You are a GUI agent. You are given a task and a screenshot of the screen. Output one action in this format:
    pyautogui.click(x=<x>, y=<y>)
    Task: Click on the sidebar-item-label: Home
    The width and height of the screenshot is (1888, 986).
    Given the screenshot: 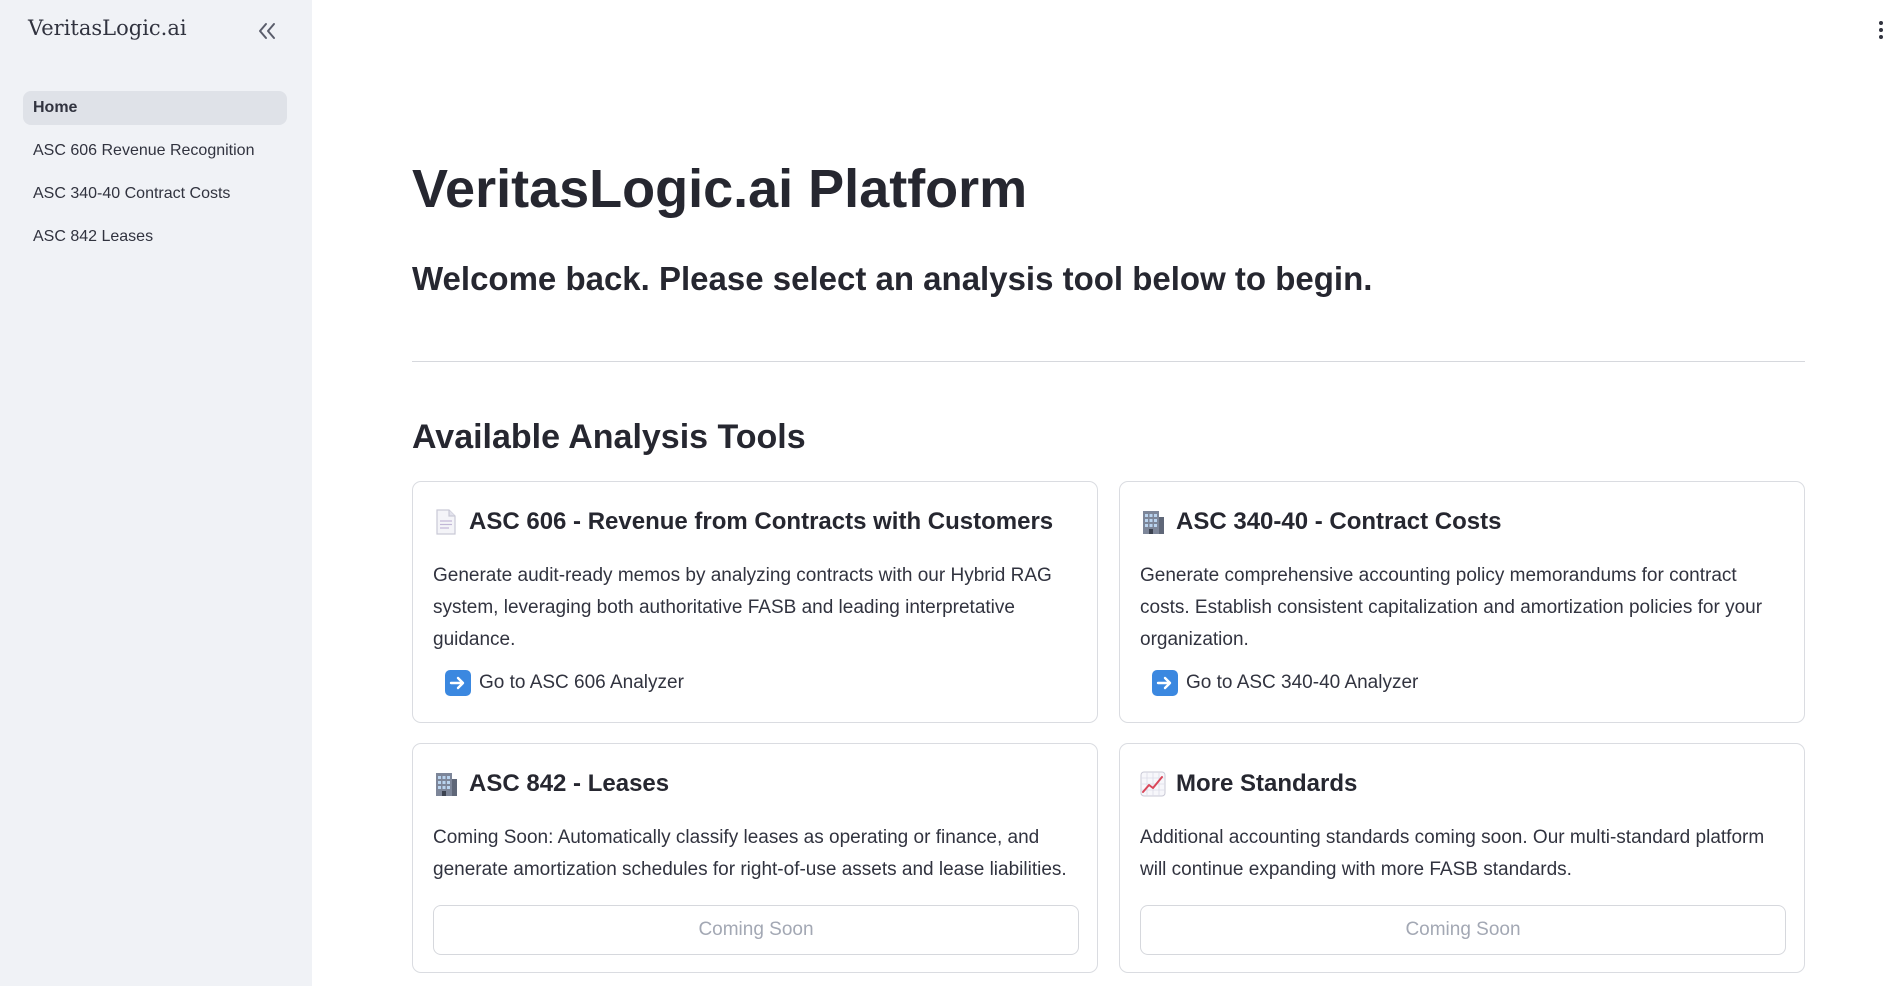 What is the action you would take?
    pyautogui.click(x=55, y=107)
    